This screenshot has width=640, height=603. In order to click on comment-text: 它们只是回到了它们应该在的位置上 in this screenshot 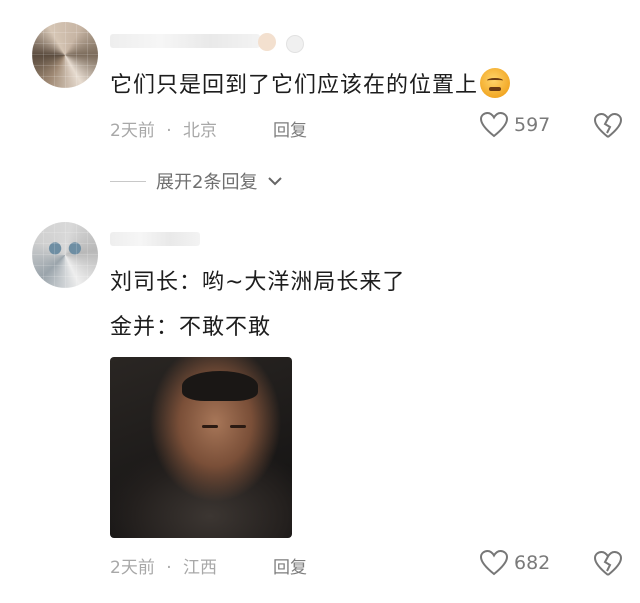, I will do `click(310, 84)`.